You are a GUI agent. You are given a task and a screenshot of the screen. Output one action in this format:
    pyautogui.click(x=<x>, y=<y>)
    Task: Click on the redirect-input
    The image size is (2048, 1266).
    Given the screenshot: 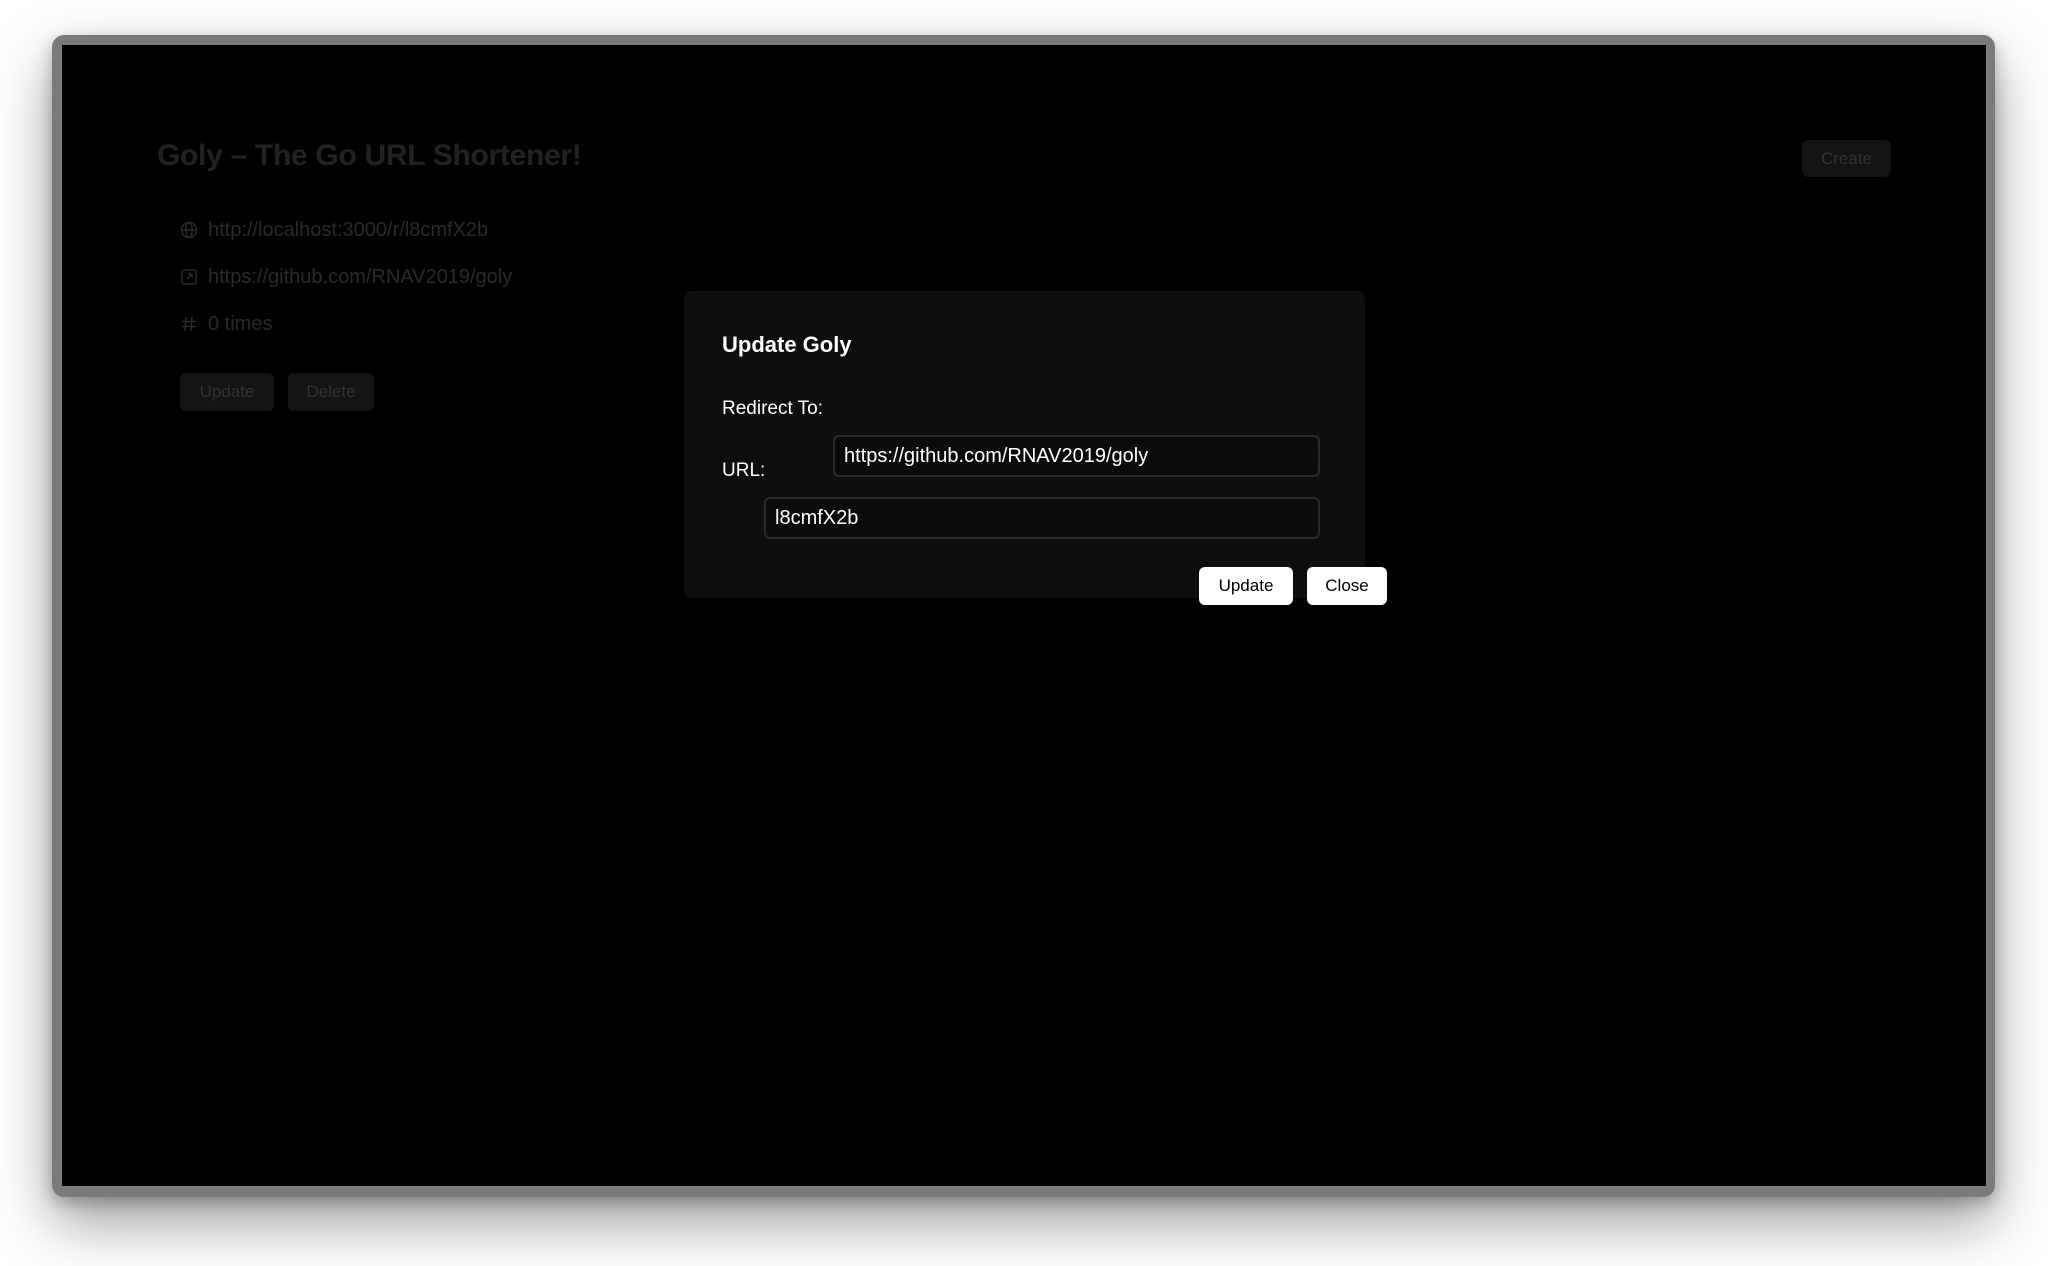 What is the action you would take?
    pyautogui.click(x=1076, y=456)
    